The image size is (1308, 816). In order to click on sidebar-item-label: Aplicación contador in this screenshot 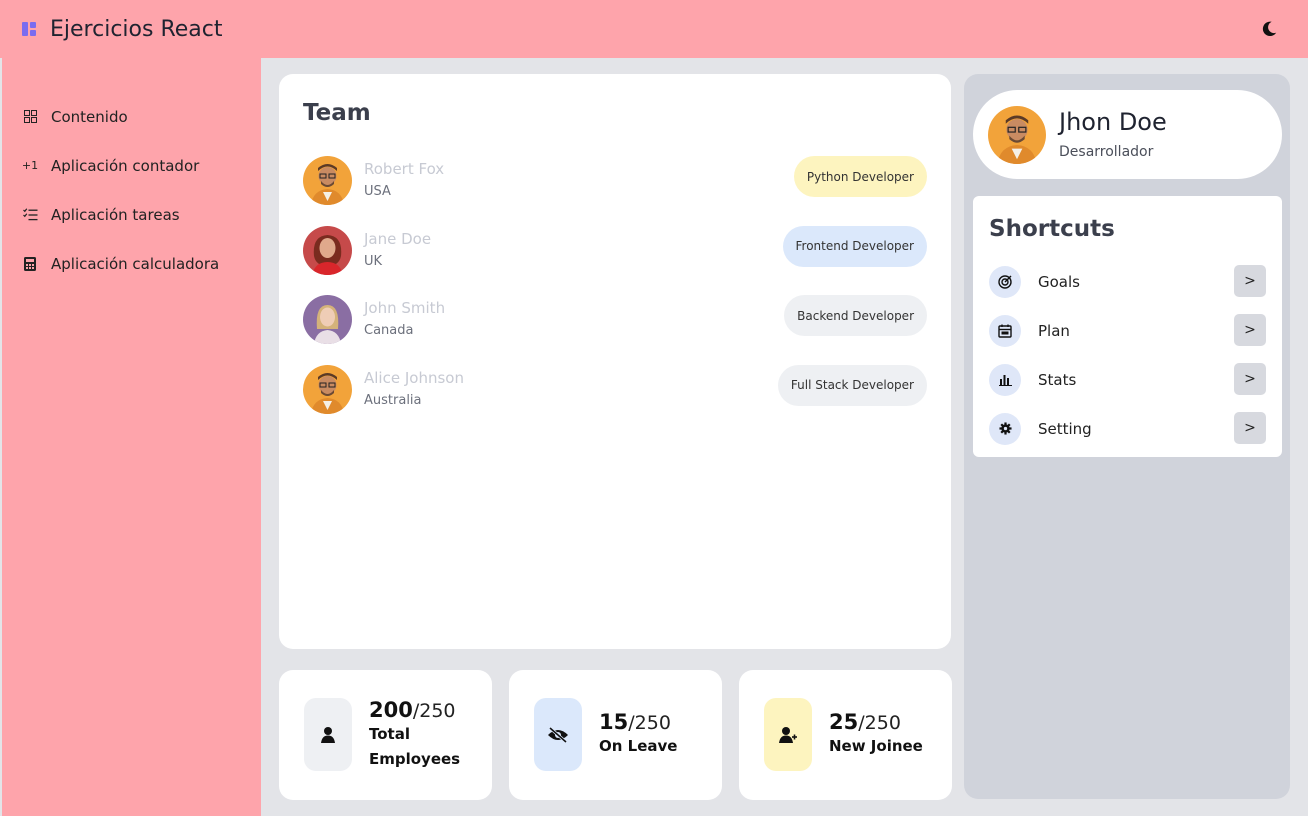, I will do `click(125, 165)`.